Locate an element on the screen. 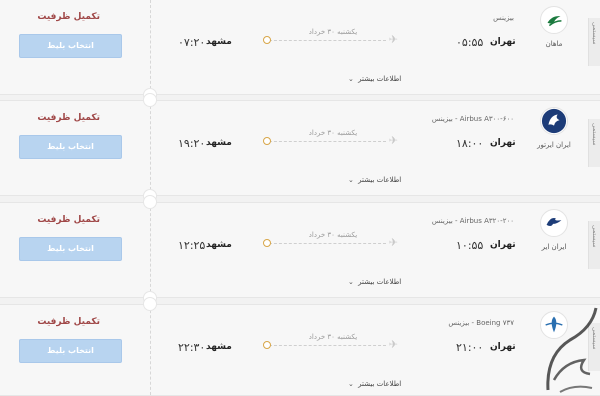 The image size is (600, 396). arrival-time: ۰۷:۲۰ is located at coordinates (192, 42).